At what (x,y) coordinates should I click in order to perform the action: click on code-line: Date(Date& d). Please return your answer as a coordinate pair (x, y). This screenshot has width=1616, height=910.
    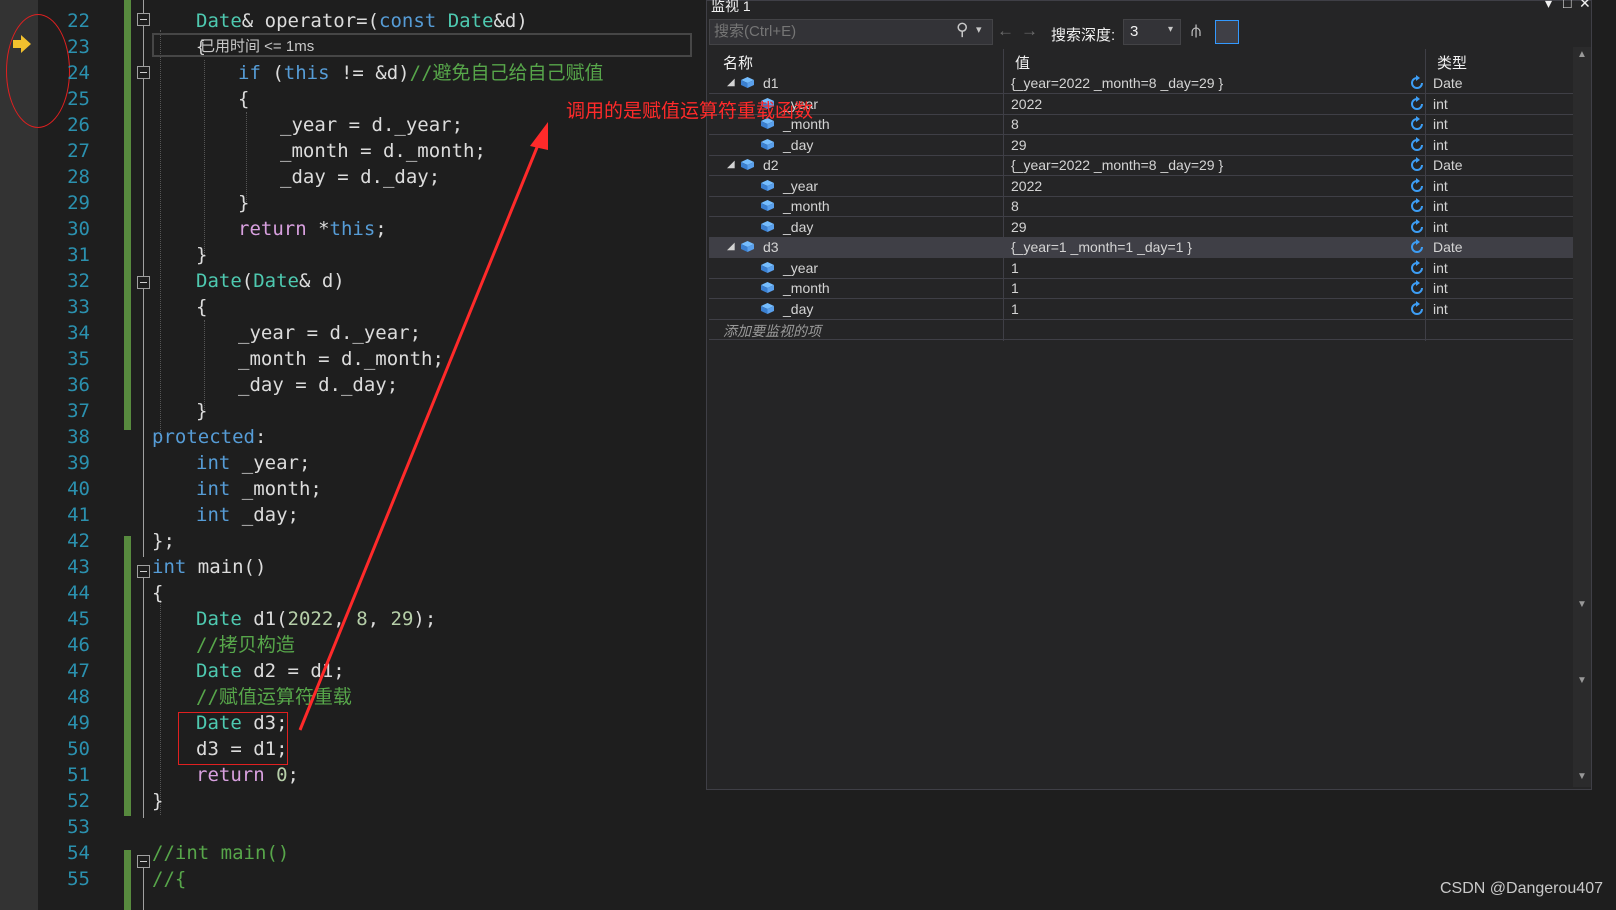
    Looking at the image, I should click on (270, 281).